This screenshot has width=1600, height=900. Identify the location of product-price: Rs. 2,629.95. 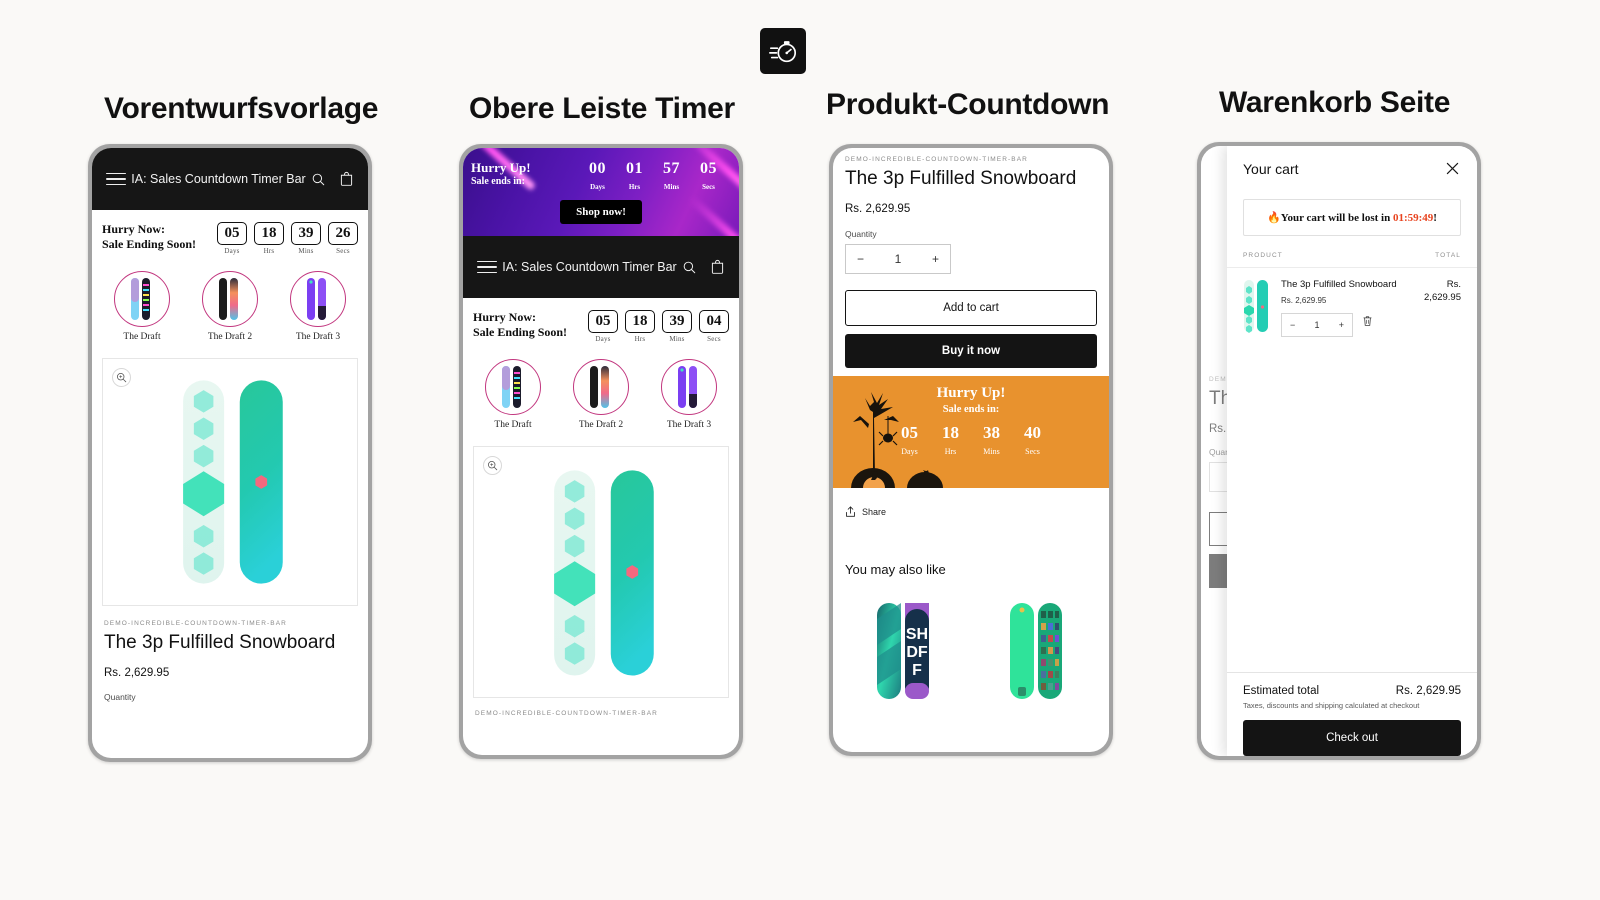
(137, 673).